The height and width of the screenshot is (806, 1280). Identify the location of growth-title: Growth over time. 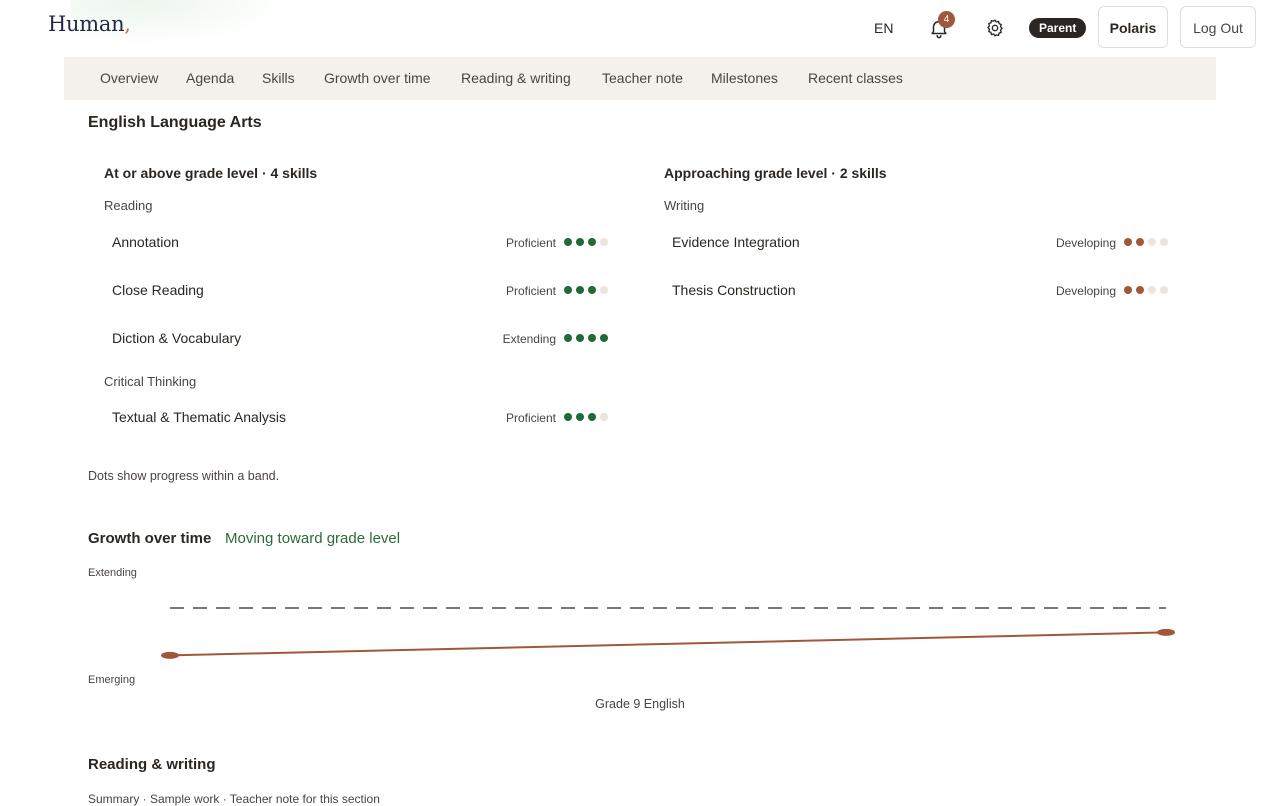
(150, 538).